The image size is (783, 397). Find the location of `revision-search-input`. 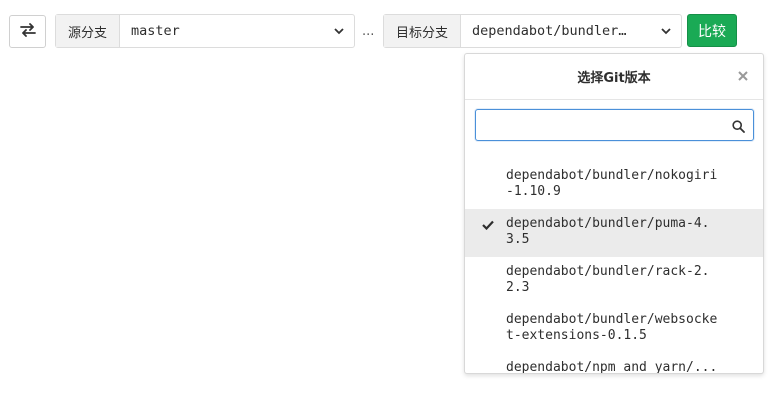

revision-search-input is located at coordinates (598, 125).